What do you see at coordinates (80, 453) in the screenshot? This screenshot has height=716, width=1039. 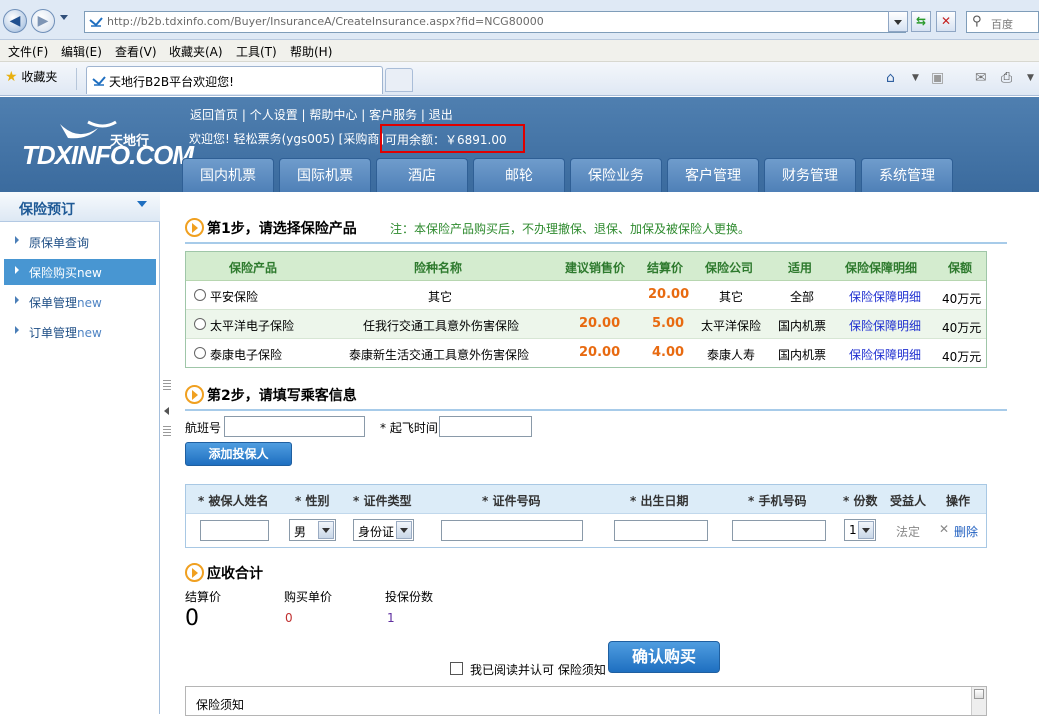 I see `sidebar: 保险预订 原保单查询 保险购买new 保单管理new 订单管理new` at bounding box center [80, 453].